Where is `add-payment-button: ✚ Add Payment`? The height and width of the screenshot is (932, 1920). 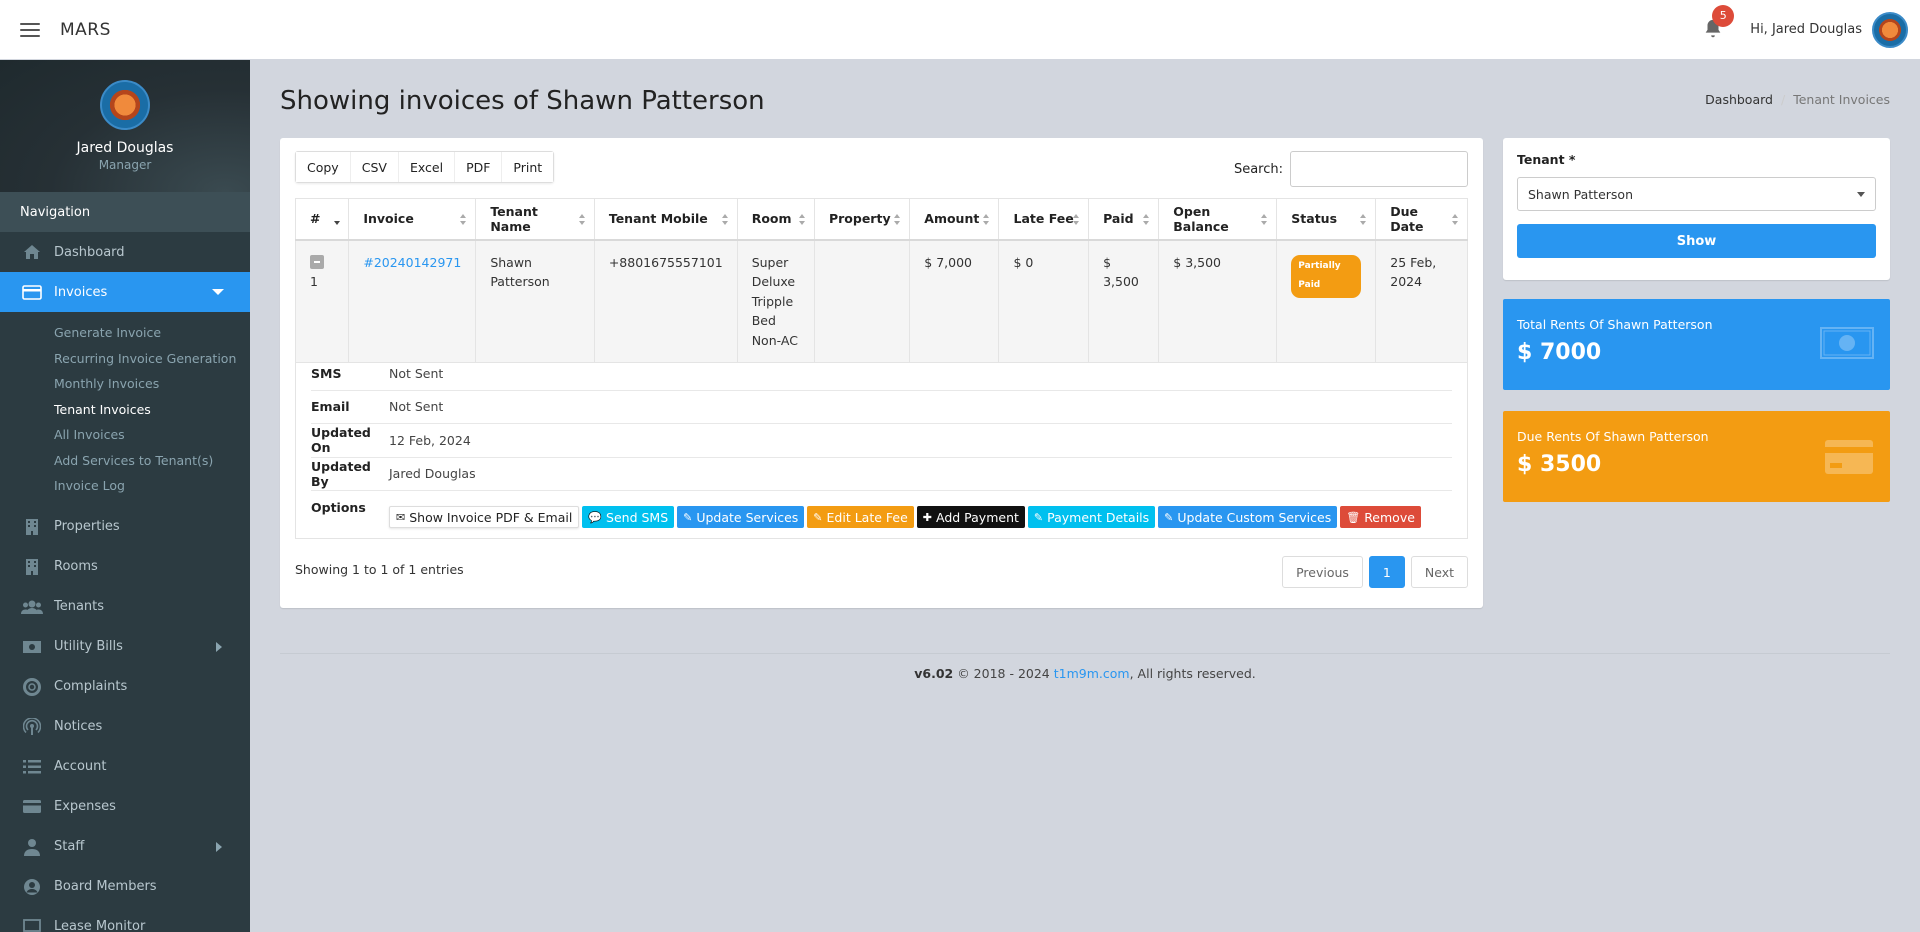 add-payment-button: ✚ Add Payment is located at coordinates (970, 517).